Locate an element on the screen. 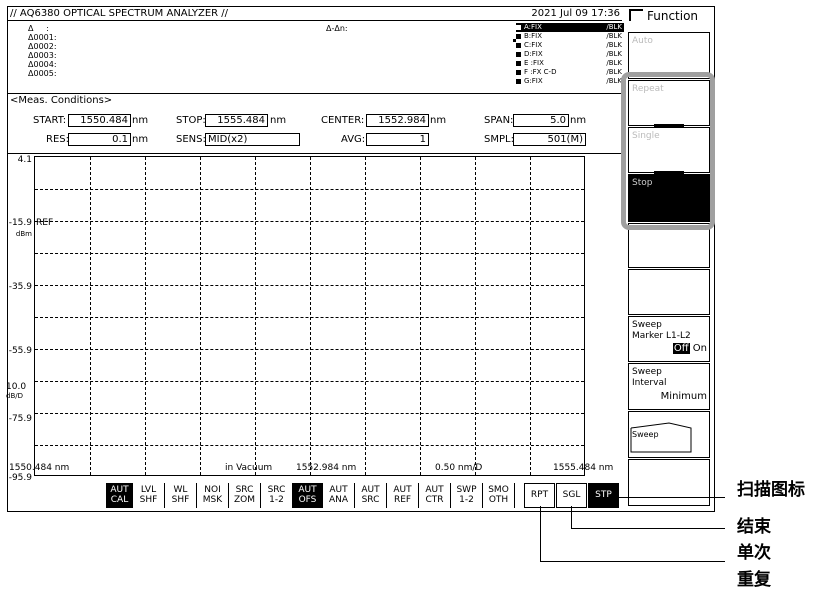 This screenshot has width=835, height=591. stp-button: STP is located at coordinates (603, 495).